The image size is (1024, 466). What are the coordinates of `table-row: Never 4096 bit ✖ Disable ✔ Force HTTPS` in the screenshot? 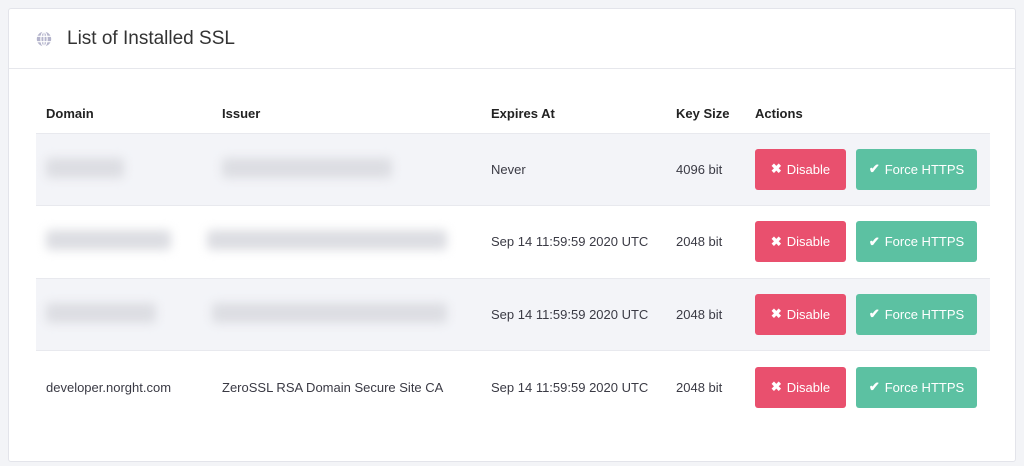 It's located at (513, 169).